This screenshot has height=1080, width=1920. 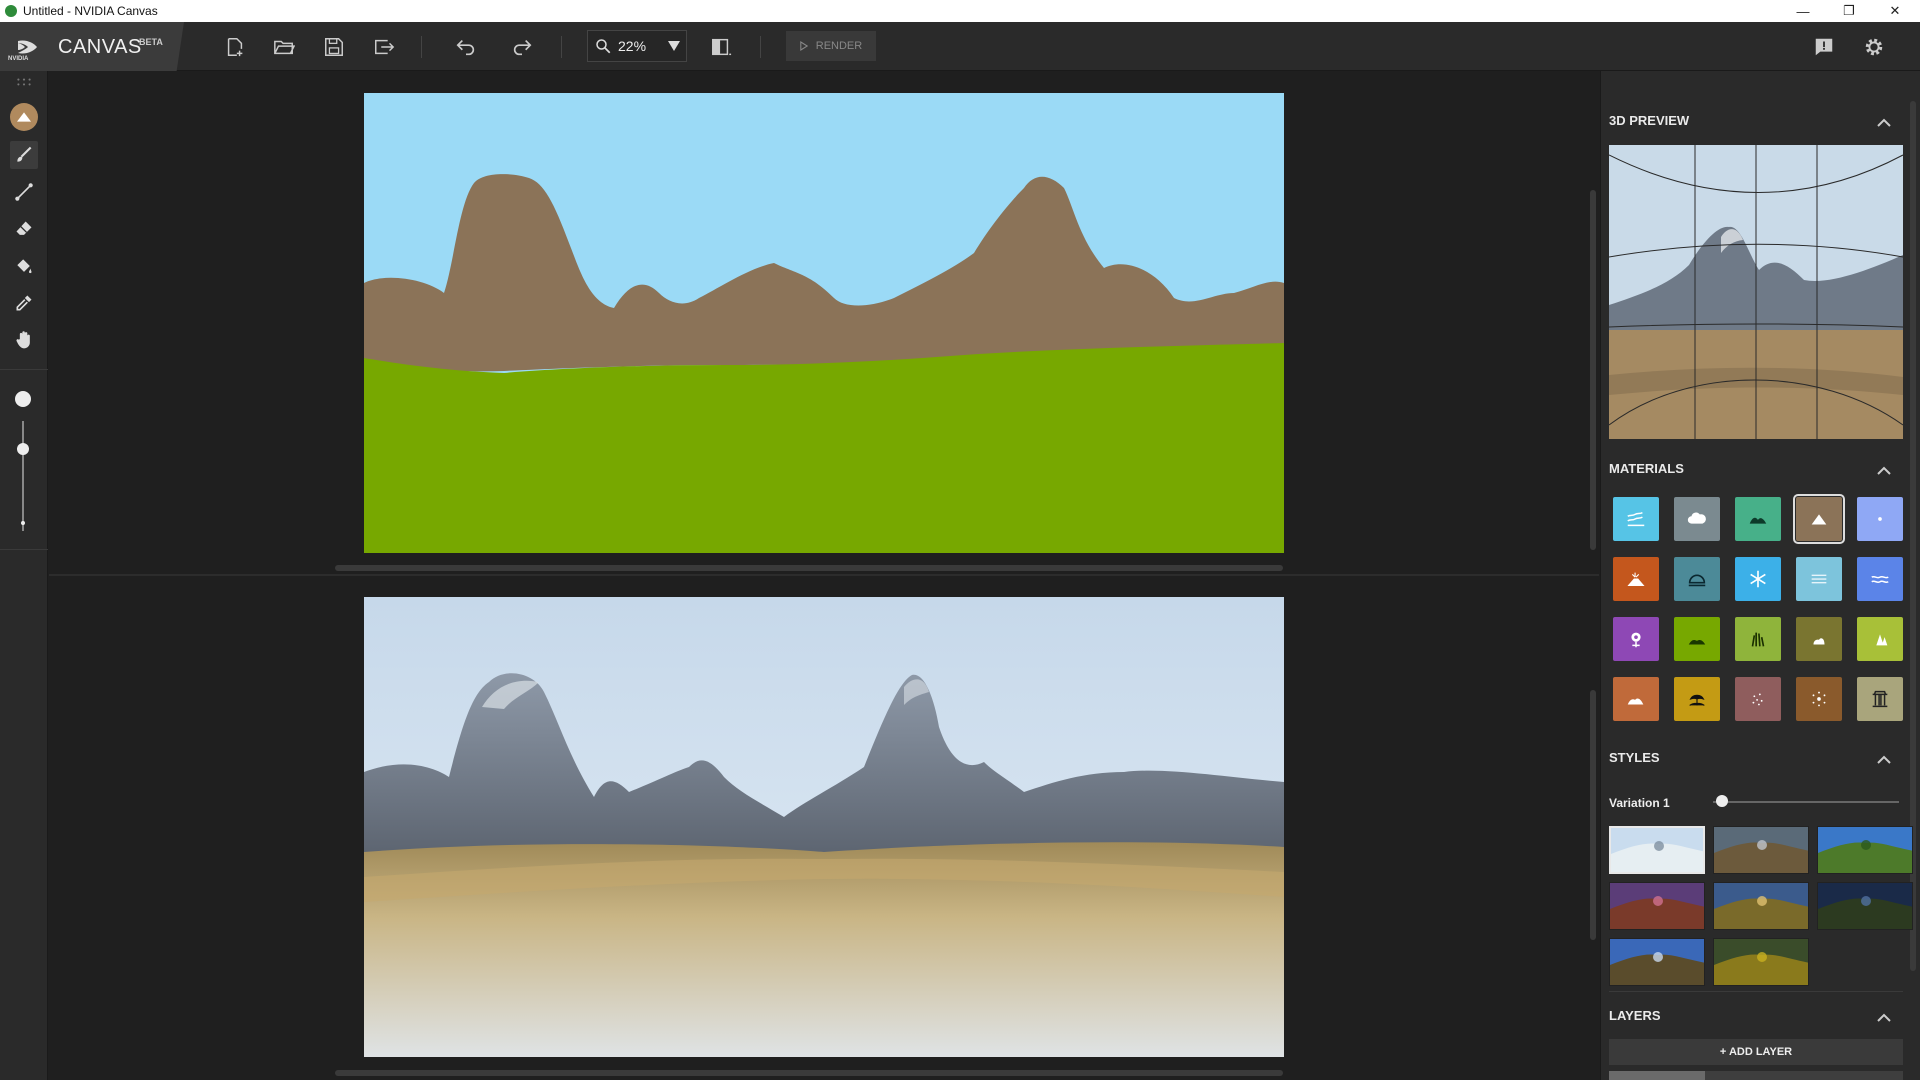 What do you see at coordinates (1758, 579) in the screenshot?
I see `material-snow-button` at bounding box center [1758, 579].